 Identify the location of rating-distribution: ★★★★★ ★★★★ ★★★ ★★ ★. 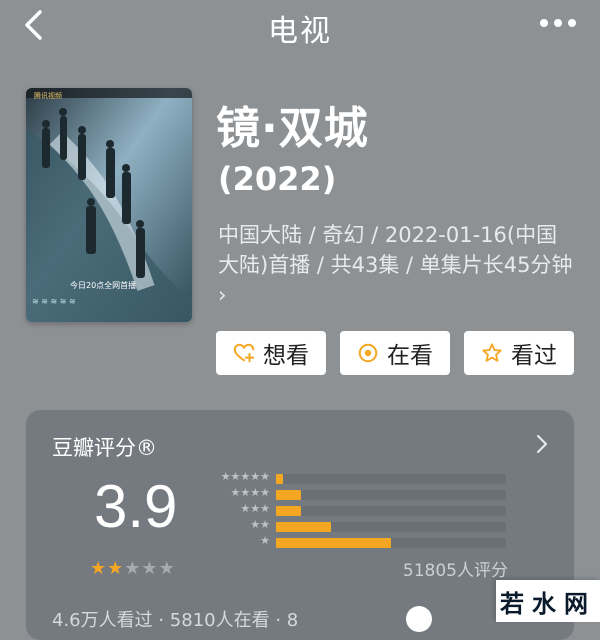
(361, 511).